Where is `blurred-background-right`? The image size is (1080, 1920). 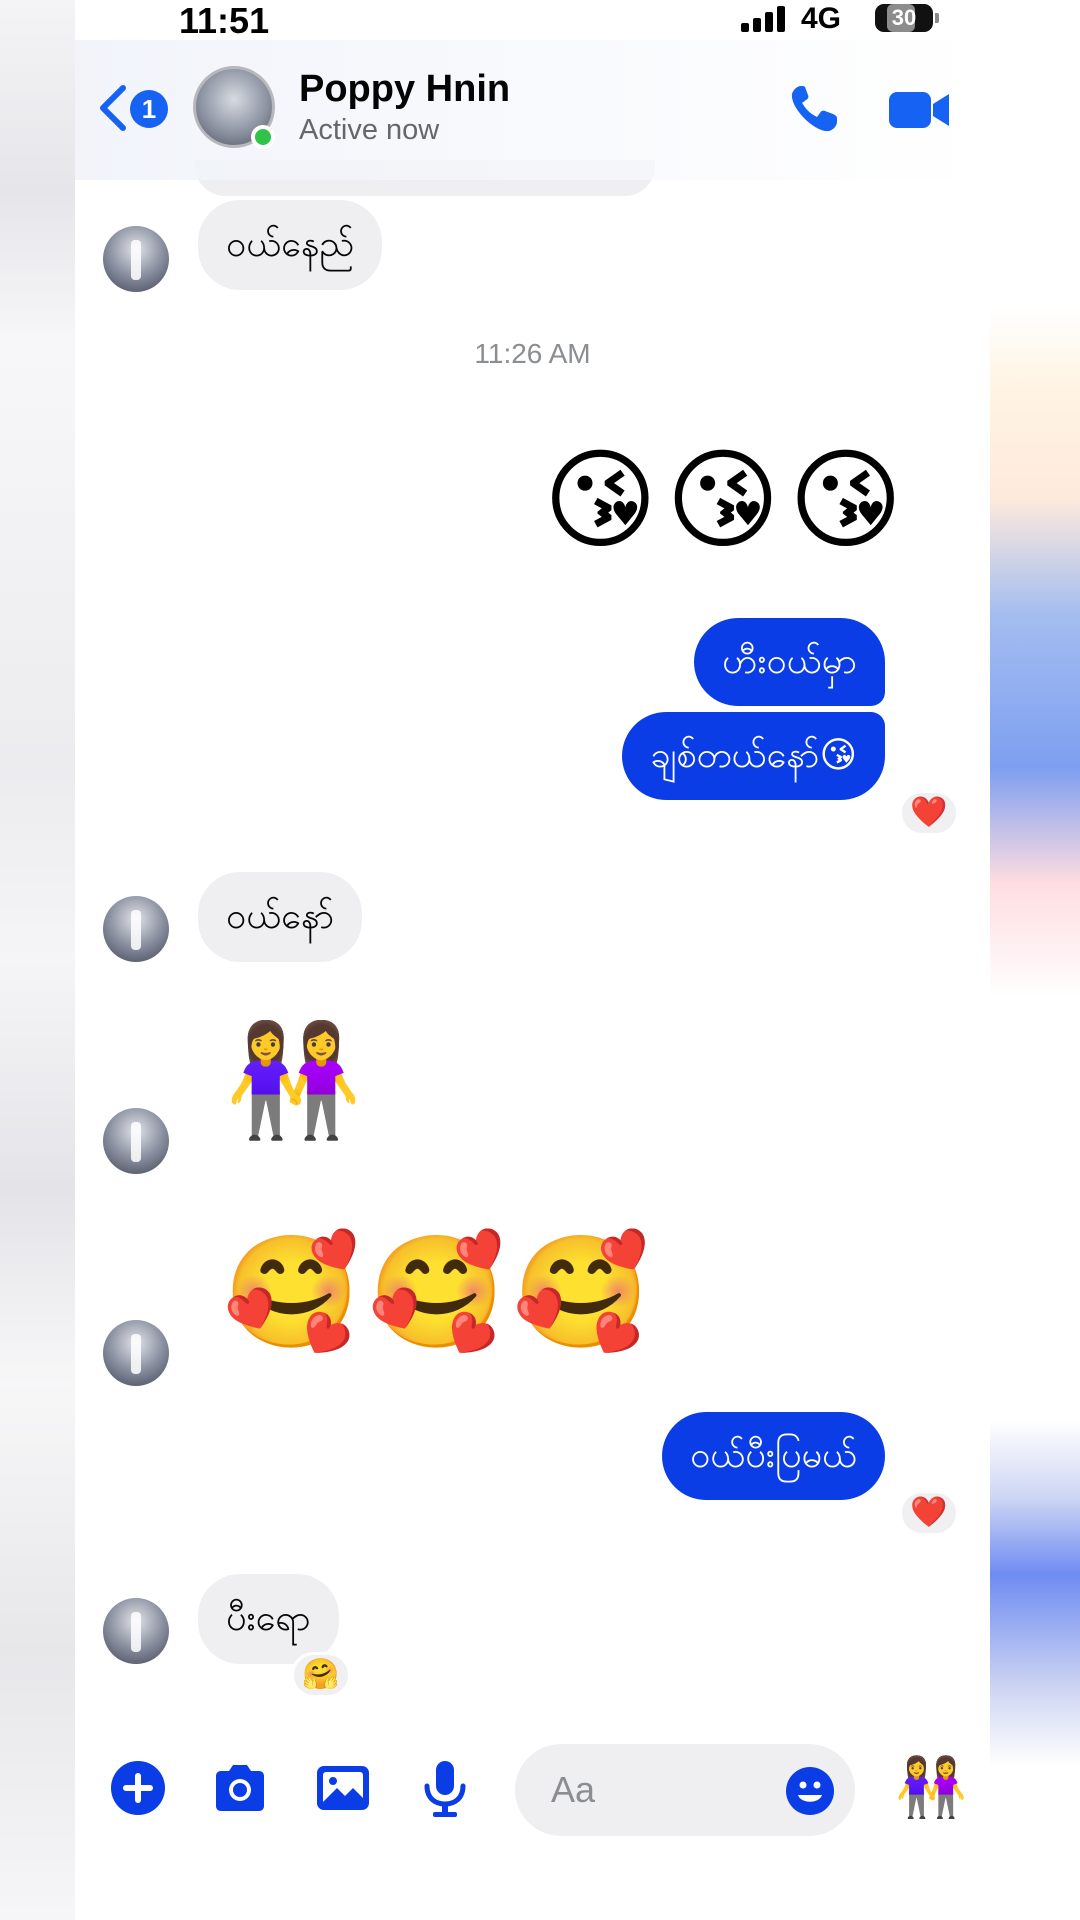
blurred-background-right is located at coordinates (1035, 960).